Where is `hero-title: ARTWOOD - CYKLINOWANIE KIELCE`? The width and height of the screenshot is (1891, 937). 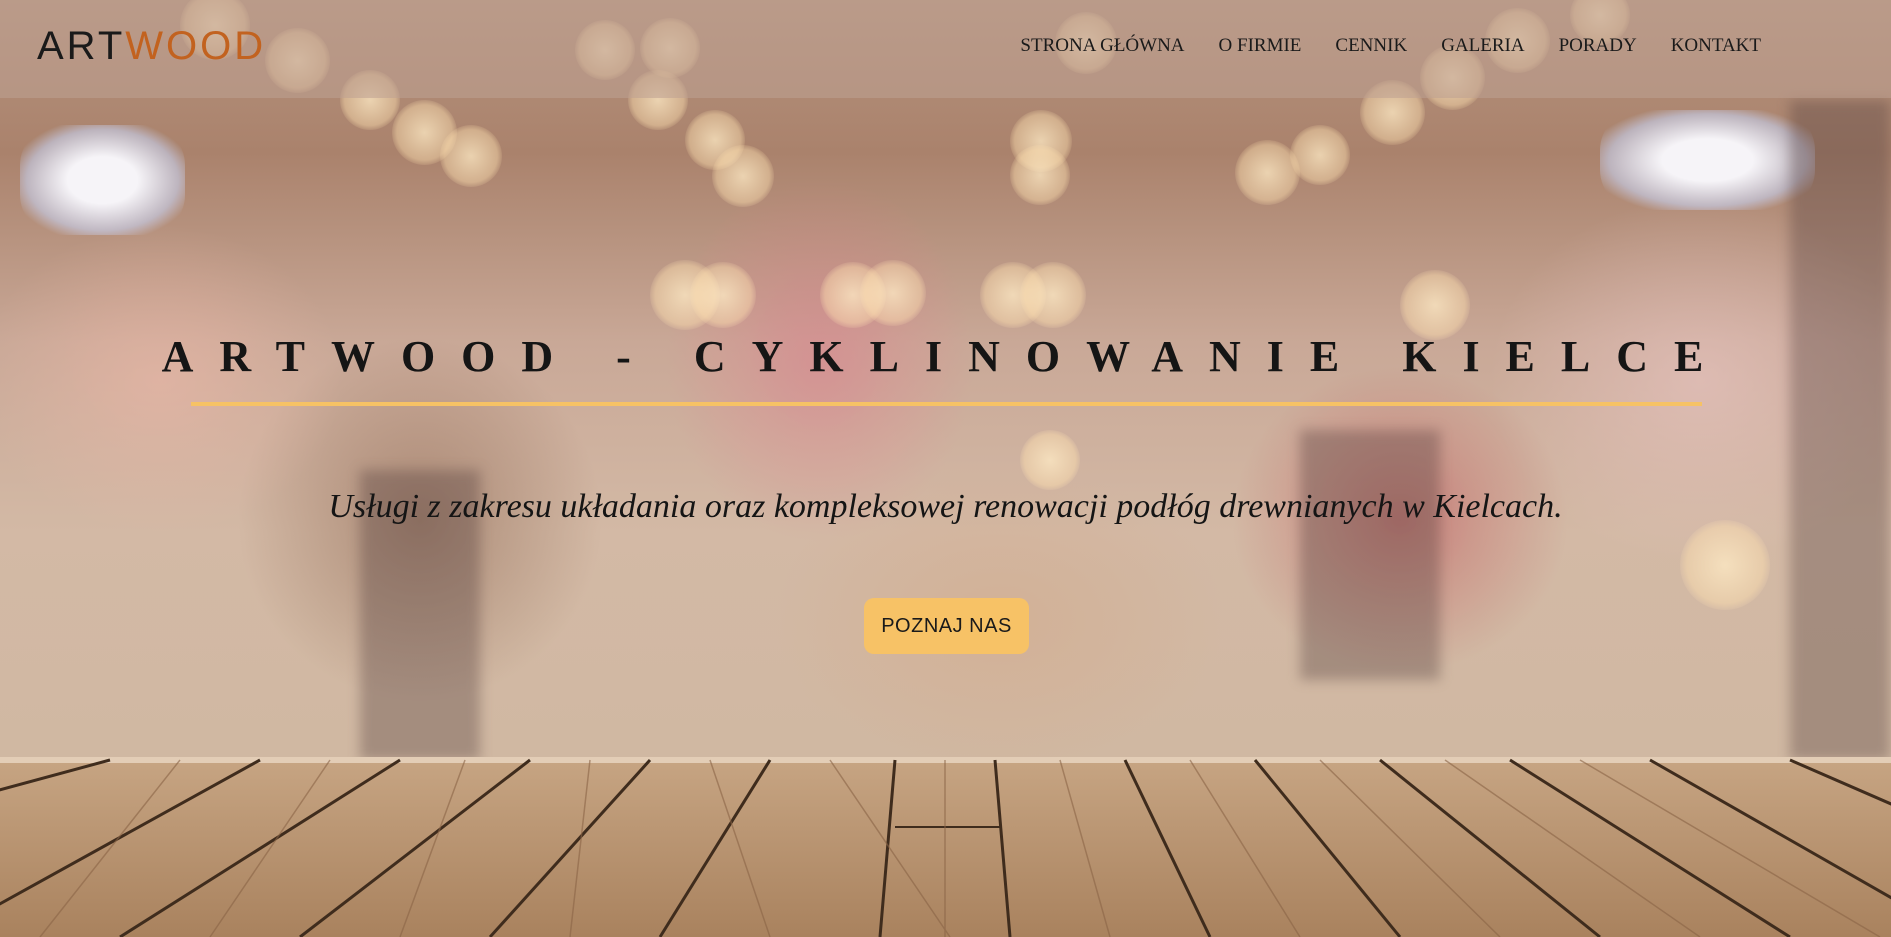 hero-title: ARTWOOD - CYKLINOWANIE KIELCE is located at coordinates (945, 356).